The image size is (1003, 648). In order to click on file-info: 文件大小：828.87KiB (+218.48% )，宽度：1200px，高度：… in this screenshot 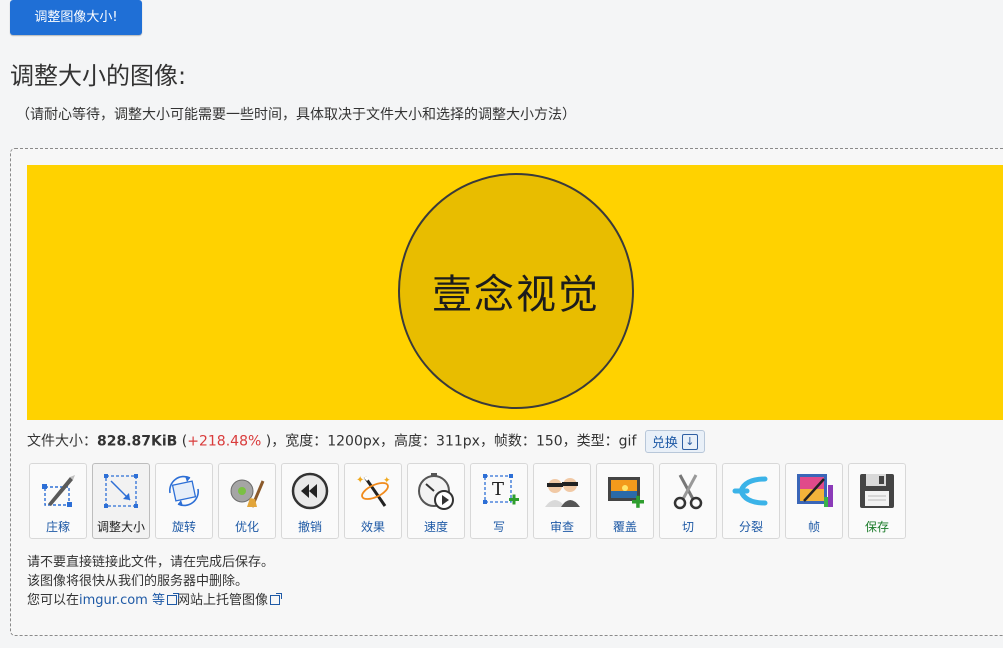, I will do `click(366, 441)`.